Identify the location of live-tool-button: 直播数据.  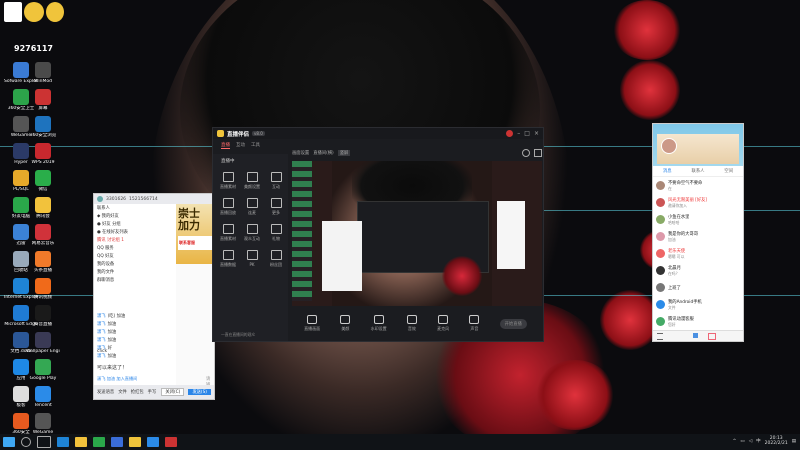
(228, 259).